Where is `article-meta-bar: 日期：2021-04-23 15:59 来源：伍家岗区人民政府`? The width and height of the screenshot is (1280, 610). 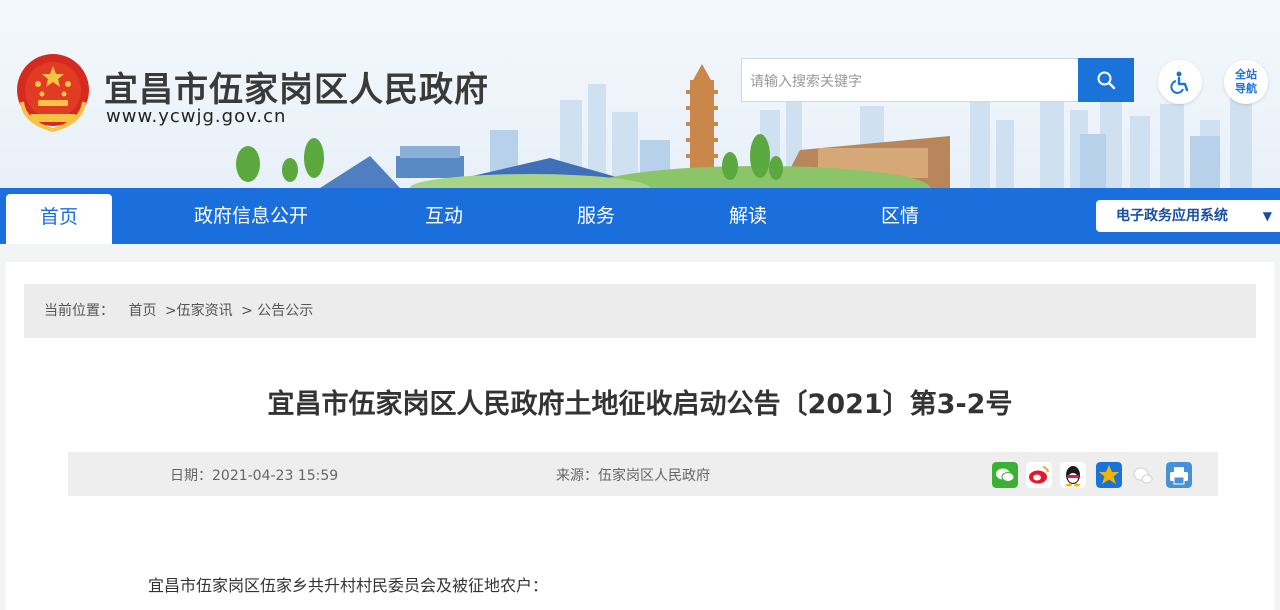
article-meta-bar: 日期：2021-04-23 15:59 来源：伍家岗区人民政府 is located at coordinates (643, 474).